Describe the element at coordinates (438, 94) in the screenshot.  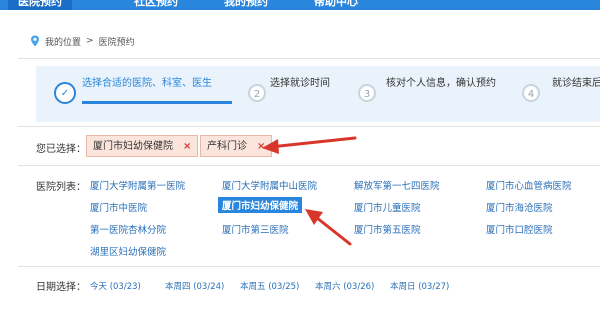
I see `step-3: 3 核对个人信息，确认预约` at that location.